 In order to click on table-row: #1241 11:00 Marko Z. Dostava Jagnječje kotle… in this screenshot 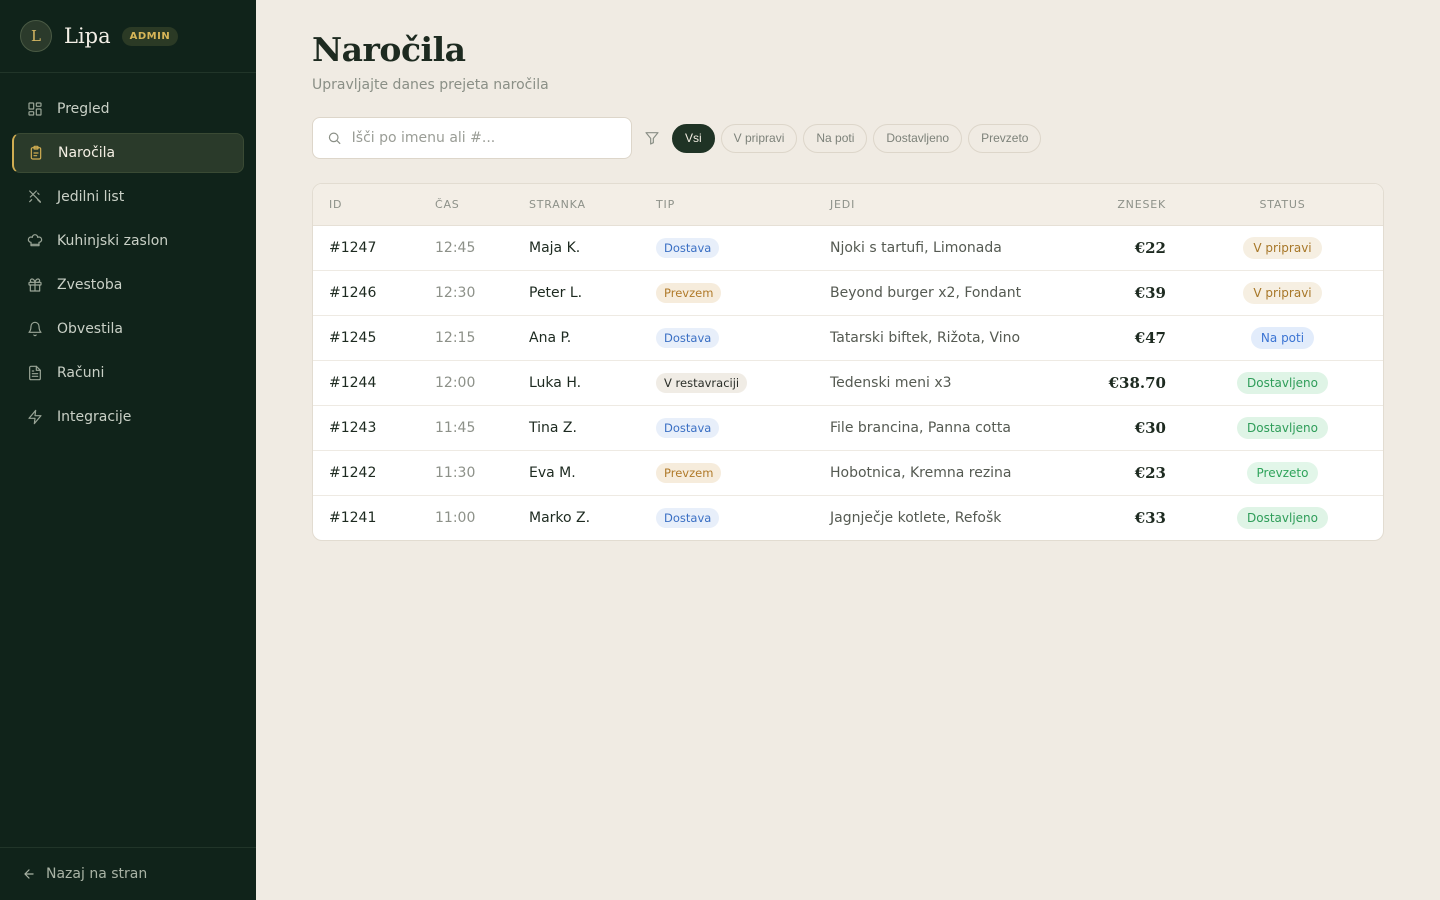, I will do `click(848, 517)`.